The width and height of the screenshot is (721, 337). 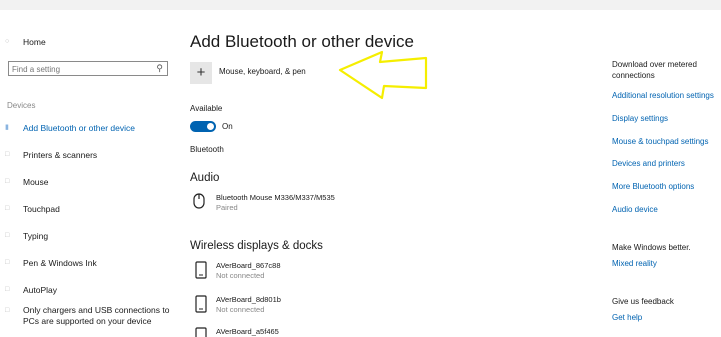 I want to click on sidebar-item-printers: □ Printers & scanners, so click(x=89, y=155).